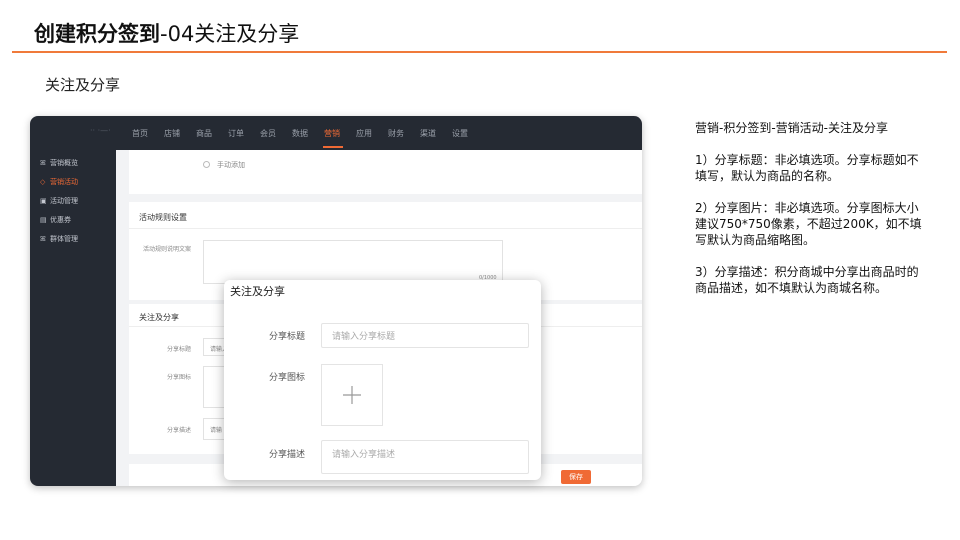 The width and height of the screenshot is (960, 540). Describe the element at coordinates (385, 228) in the screenshot. I see `divider` at that location.